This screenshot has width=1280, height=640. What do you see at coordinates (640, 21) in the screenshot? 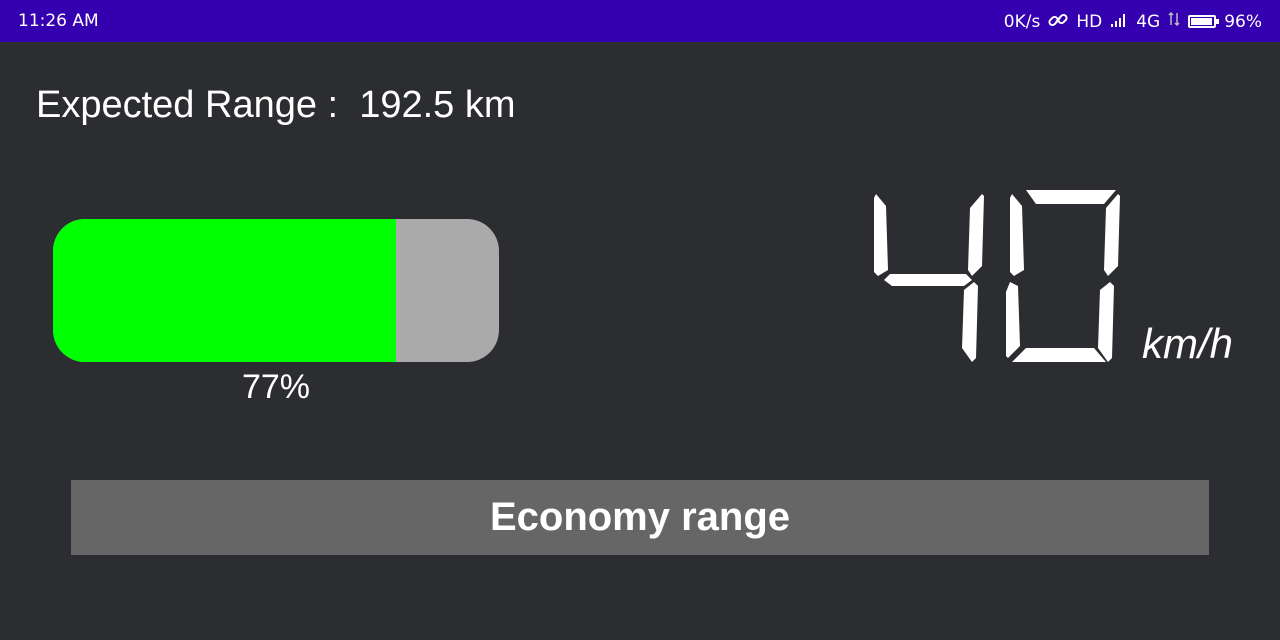
I see `status-bar: 11:26 AM 0K/s HD 4G 96%` at bounding box center [640, 21].